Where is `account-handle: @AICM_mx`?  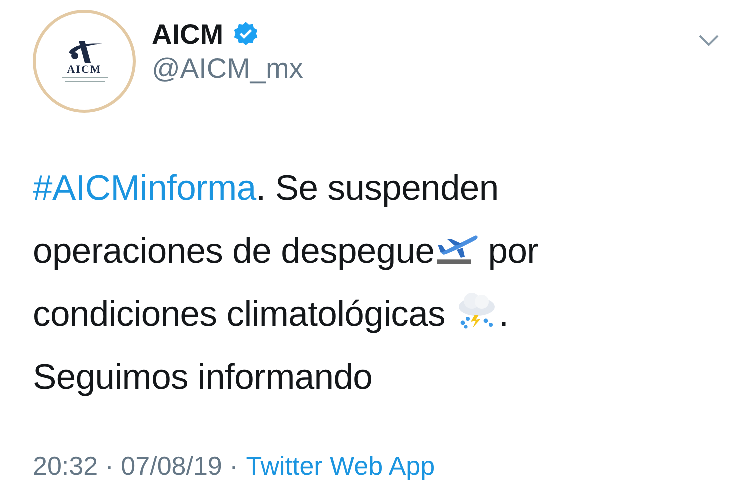
account-handle: @AICM_mx is located at coordinates (425, 69).